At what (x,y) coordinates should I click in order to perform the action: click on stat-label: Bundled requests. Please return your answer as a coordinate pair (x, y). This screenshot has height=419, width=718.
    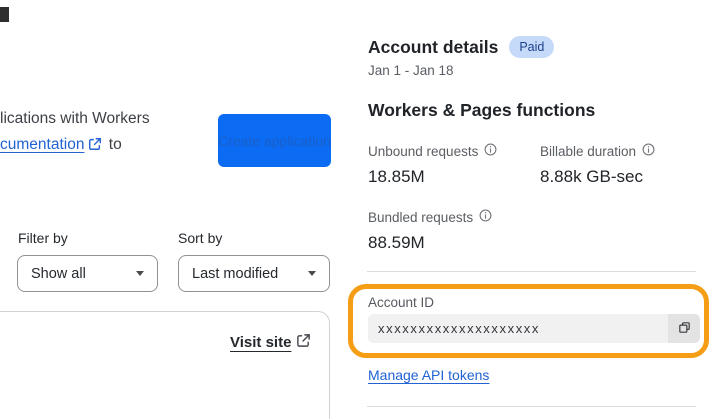
    Looking at the image, I should click on (463, 217).